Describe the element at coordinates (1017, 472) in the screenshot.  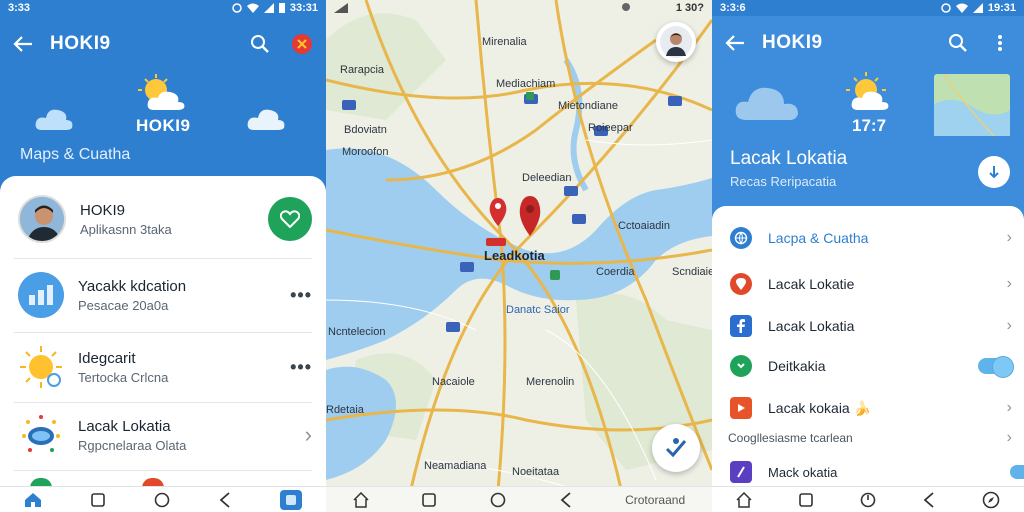
I see `partial-toggle` at that location.